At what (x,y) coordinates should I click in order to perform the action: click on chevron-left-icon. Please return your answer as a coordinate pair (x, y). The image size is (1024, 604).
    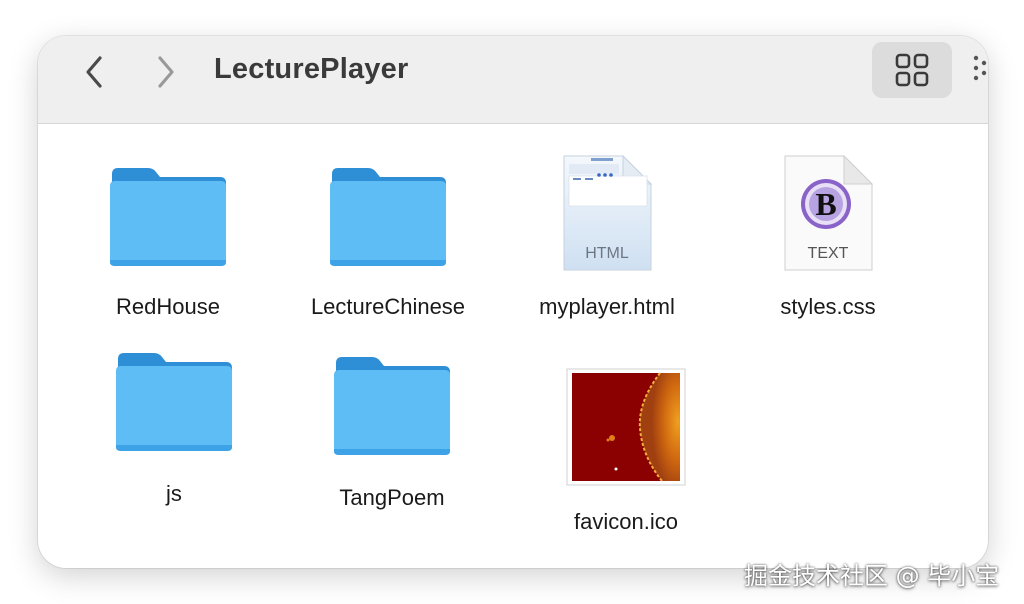
    Looking at the image, I should click on (94, 72).